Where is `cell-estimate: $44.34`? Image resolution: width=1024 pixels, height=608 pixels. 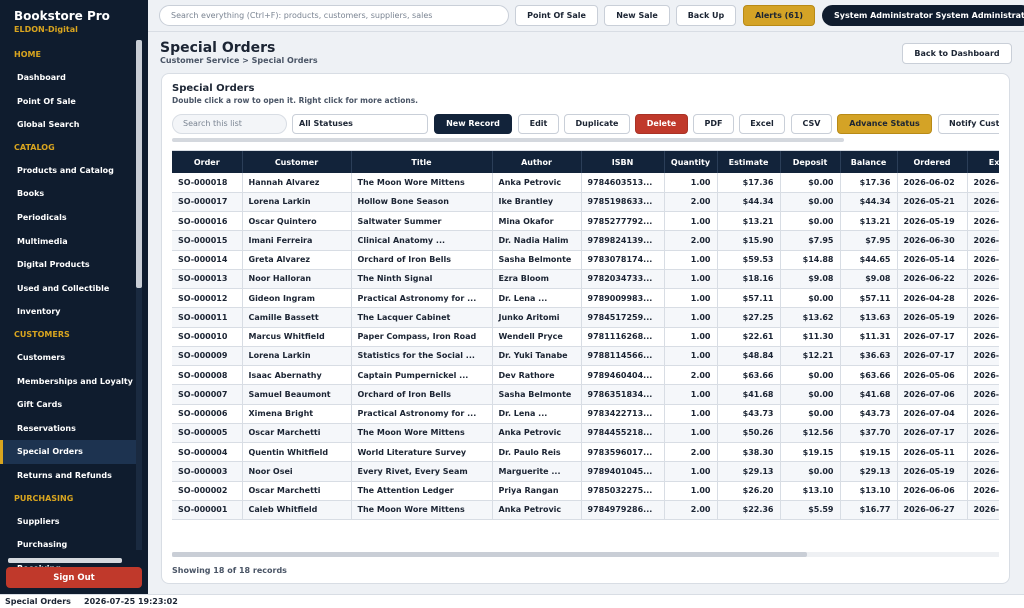 cell-estimate: $44.34 is located at coordinates (749, 202).